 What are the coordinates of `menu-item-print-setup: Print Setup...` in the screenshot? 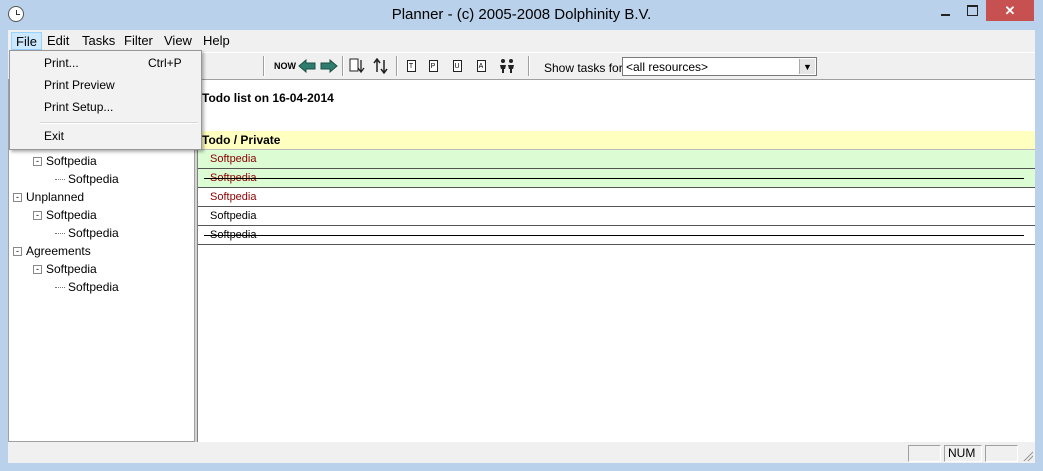 It's located at (105, 107).